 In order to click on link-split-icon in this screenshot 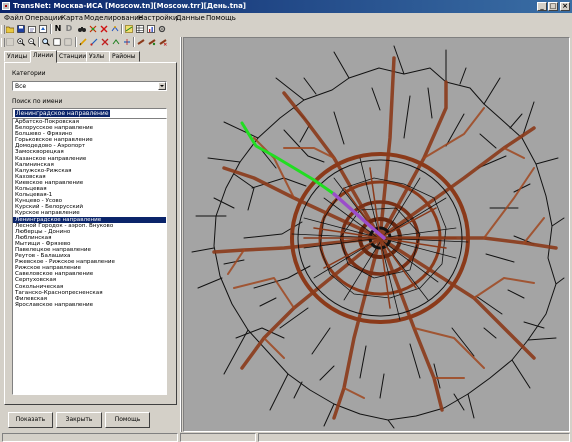, I will do `click(127, 42)`.